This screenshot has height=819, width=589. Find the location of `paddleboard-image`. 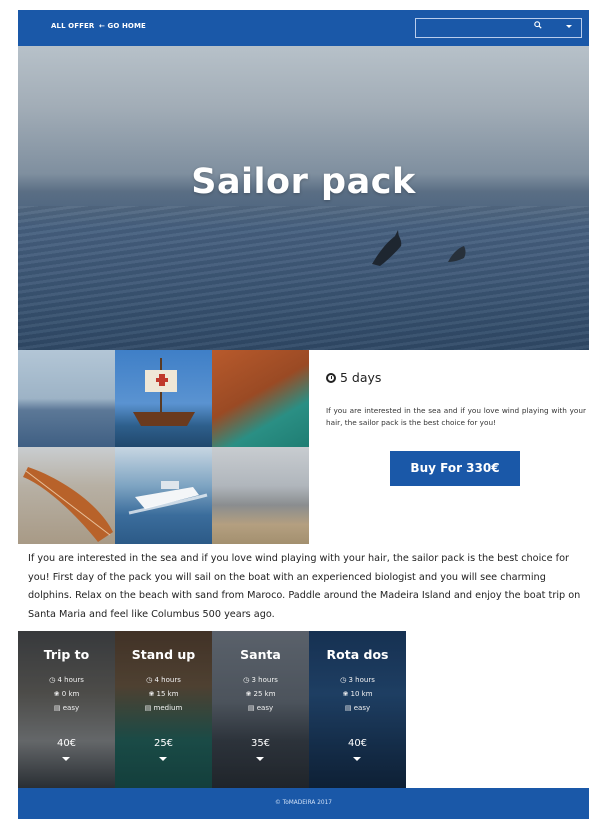

paddleboard-image is located at coordinates (68, 504).